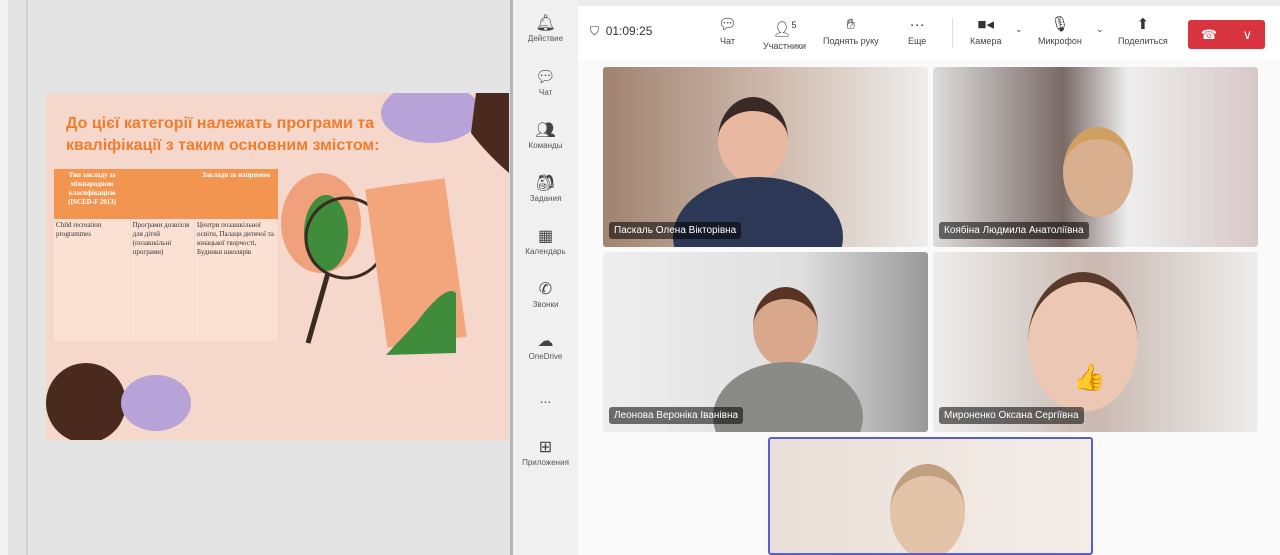  Describe the element at coordinates (1209, 34) in the screenshot. I see `hang-up-icon: ☎︎` at that location.